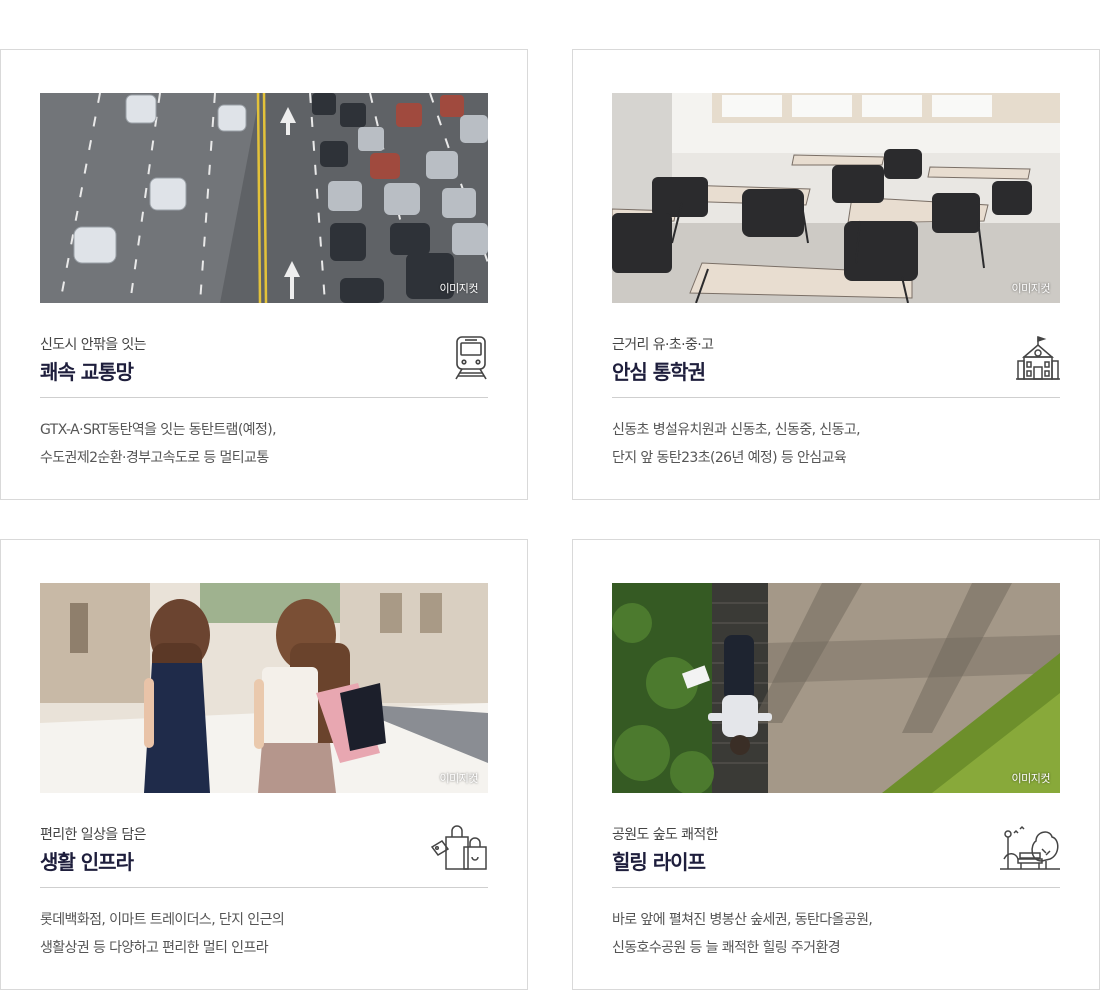 This screenshot has height=990, width=1100. Describe the element at coordinates (659, 372) in the screenshot. I see `card-title: 안심 통학권` at that location.